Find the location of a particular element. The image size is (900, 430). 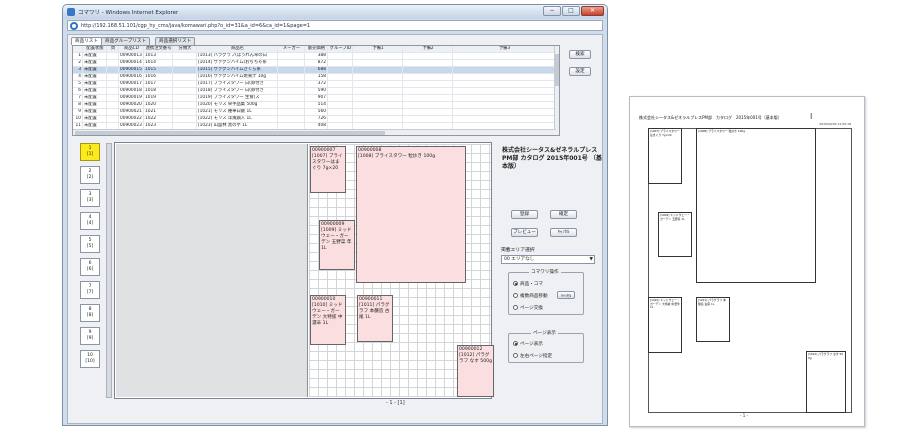

close-button: ✕ is located at coordinates (592, 11).